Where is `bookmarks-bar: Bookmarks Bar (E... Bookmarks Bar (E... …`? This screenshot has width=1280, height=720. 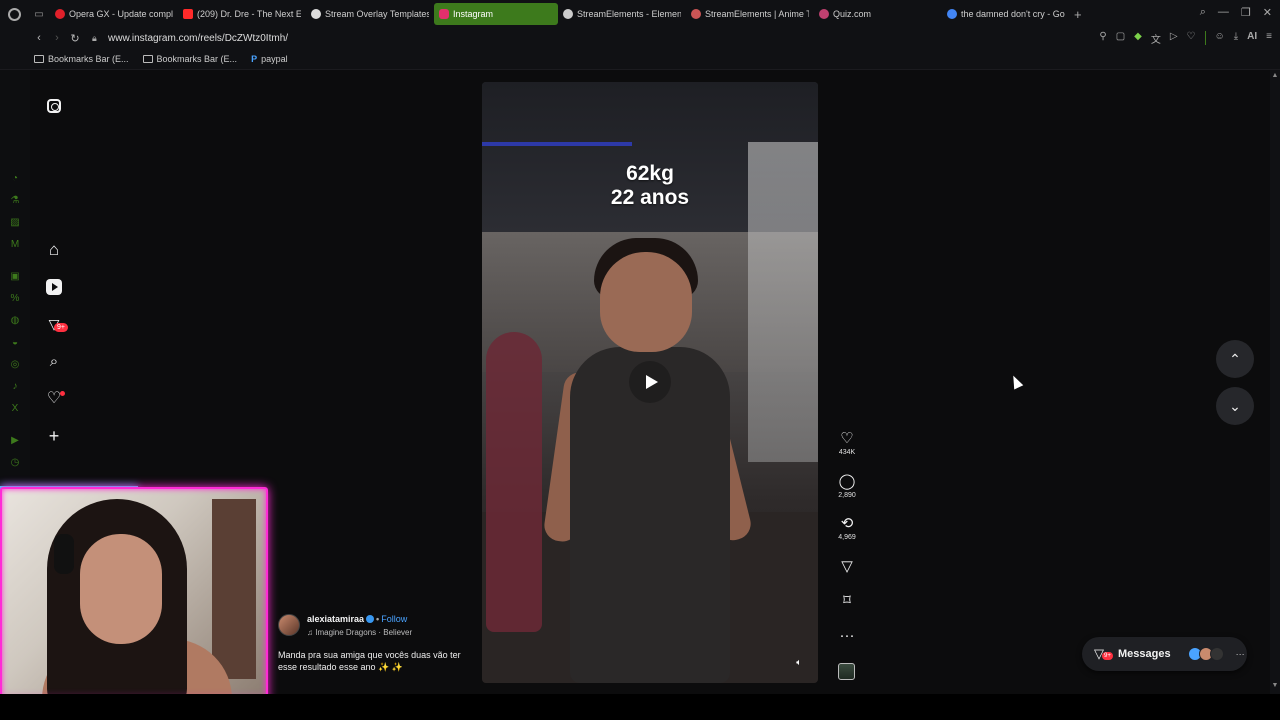
bookmarks-bar: Bookmarks Bar (E... Bookmarks Bar (E... … is located at coordinates (640, 59).